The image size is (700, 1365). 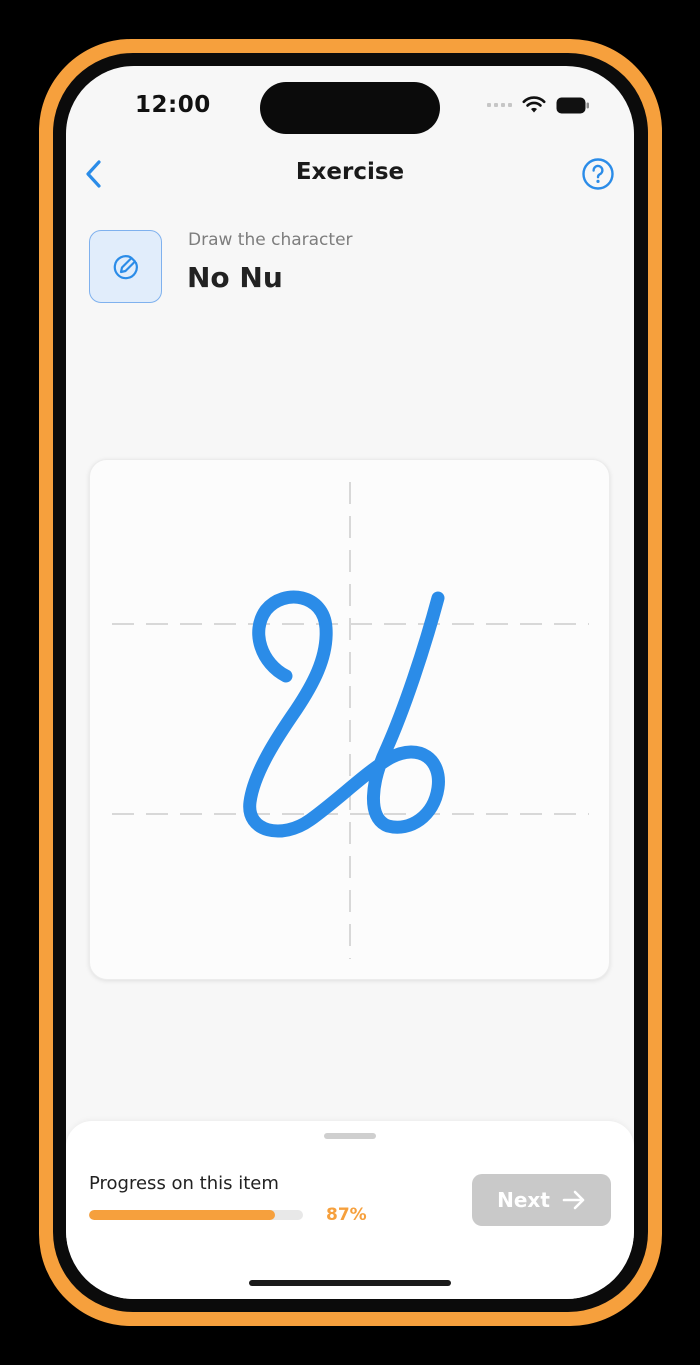 What do you see at coordinates (270, 240) in the screenshot?
I see `prompt-subtitle: Draw the character` at bounding box center [270, 240].